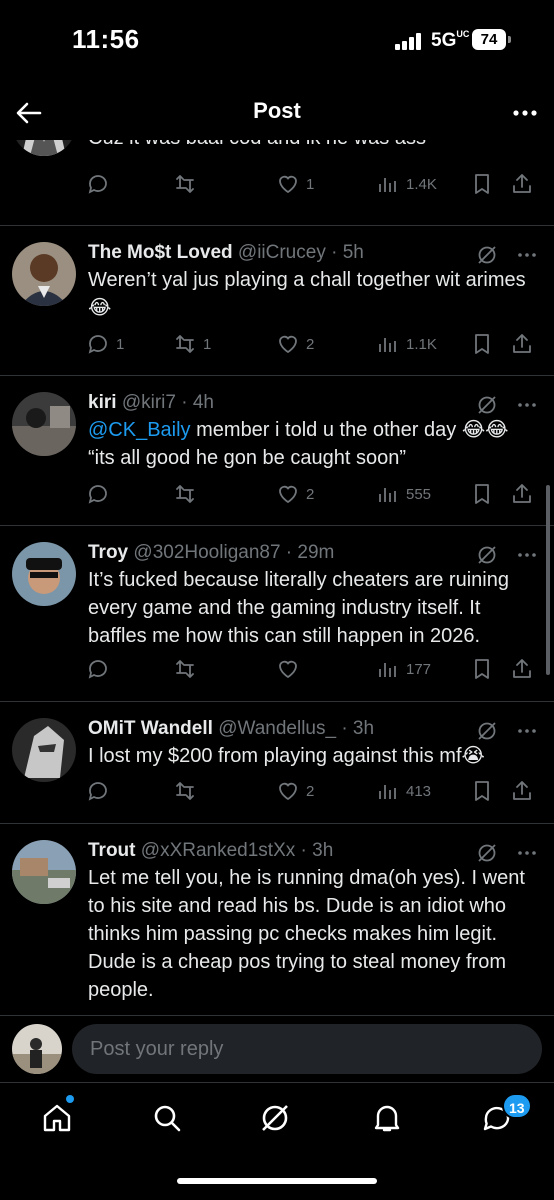 This screenshot has height=1200, width=554. I want to click on reply-actions: 2 555, so click(313, 494).